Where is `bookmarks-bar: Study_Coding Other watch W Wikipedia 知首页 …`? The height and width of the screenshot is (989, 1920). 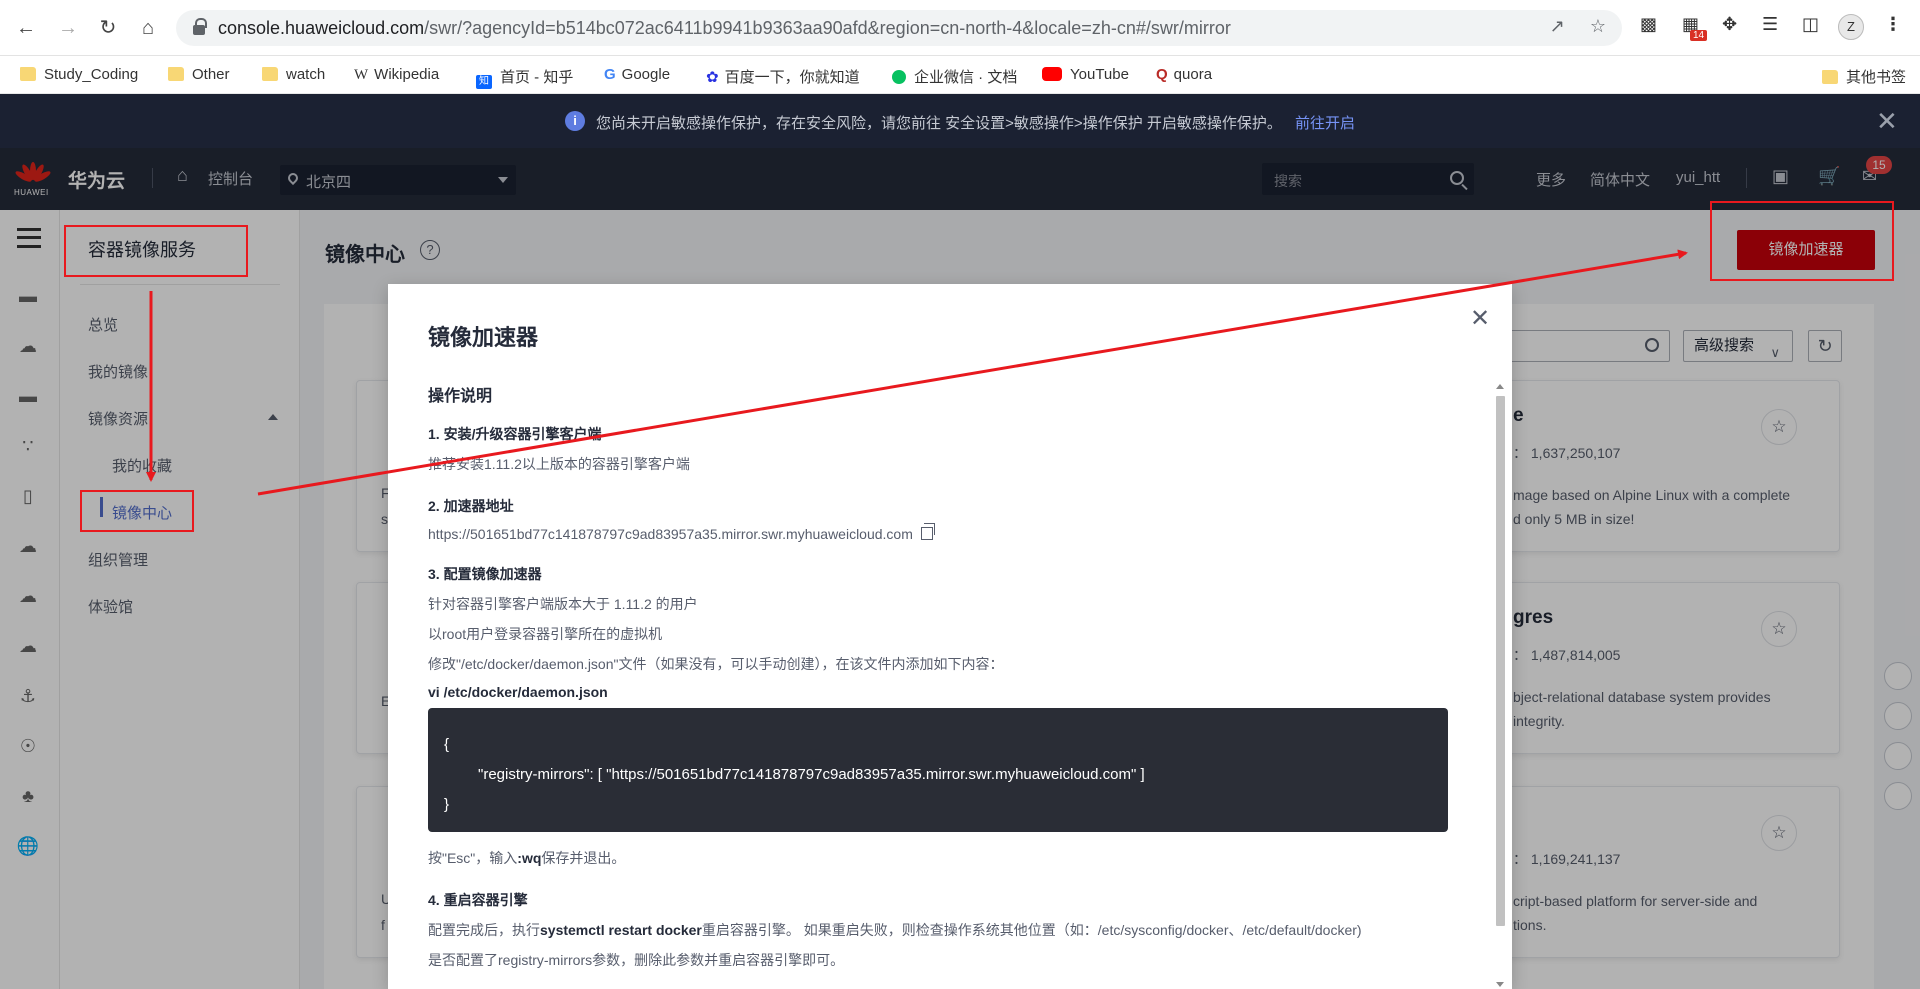 bookmarks-bar: Study_Coding Other watch W Wikipedia 知首页 … is located at coordinates (960, 75).